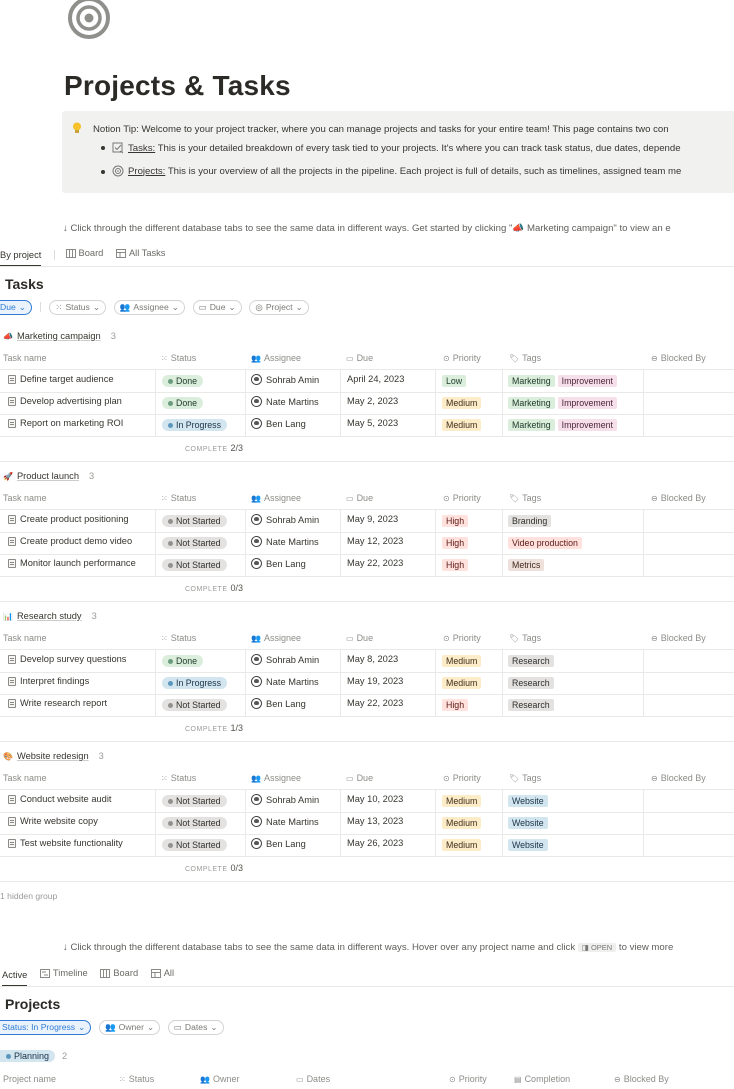 This screenshot has width=734, height=1089. Describe the element at coordinates (29, 1079) in the screenshot. I see `column-header-project-name: Project name` at that location.